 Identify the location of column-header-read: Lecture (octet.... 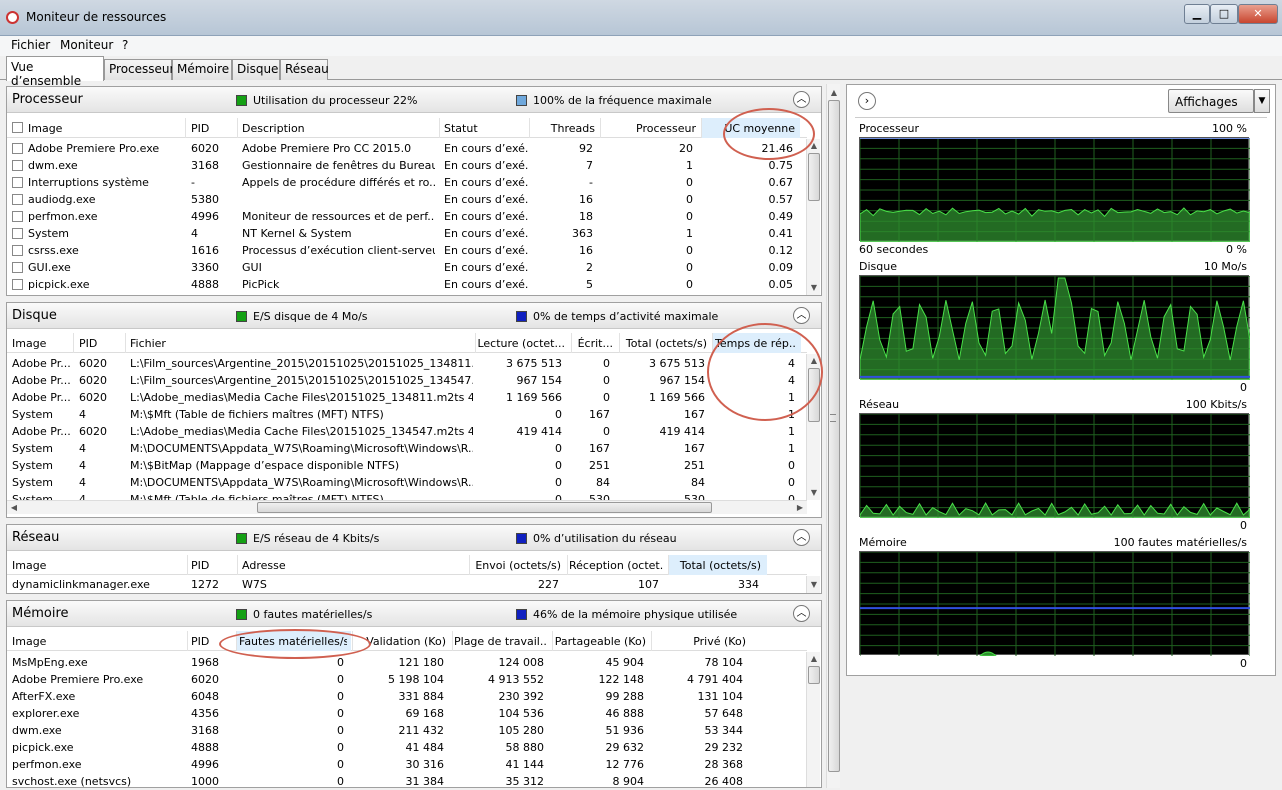
(521, 343).